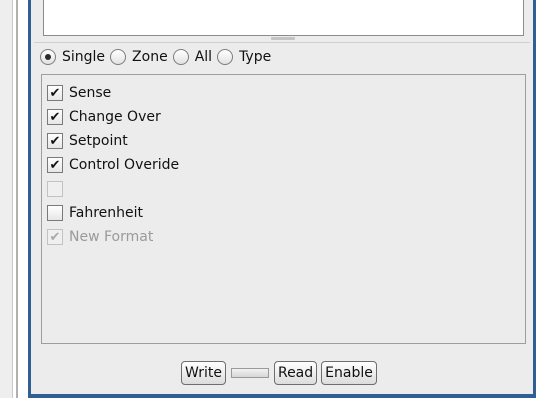  Describe the element at coordinates (124, 165) in the screenshot. I see `checkbox-control-overide-label: Control Overide` at that location.